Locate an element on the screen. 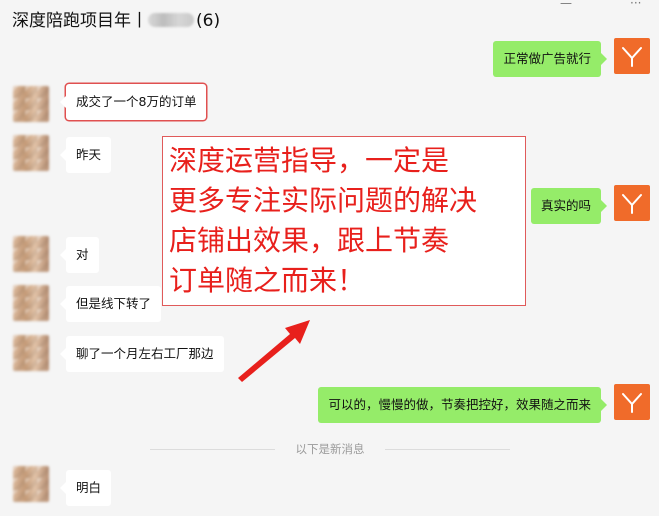  chat-header: 深度陪跑项目年丨 (6) — ··· is located at coordinates (329, 18).